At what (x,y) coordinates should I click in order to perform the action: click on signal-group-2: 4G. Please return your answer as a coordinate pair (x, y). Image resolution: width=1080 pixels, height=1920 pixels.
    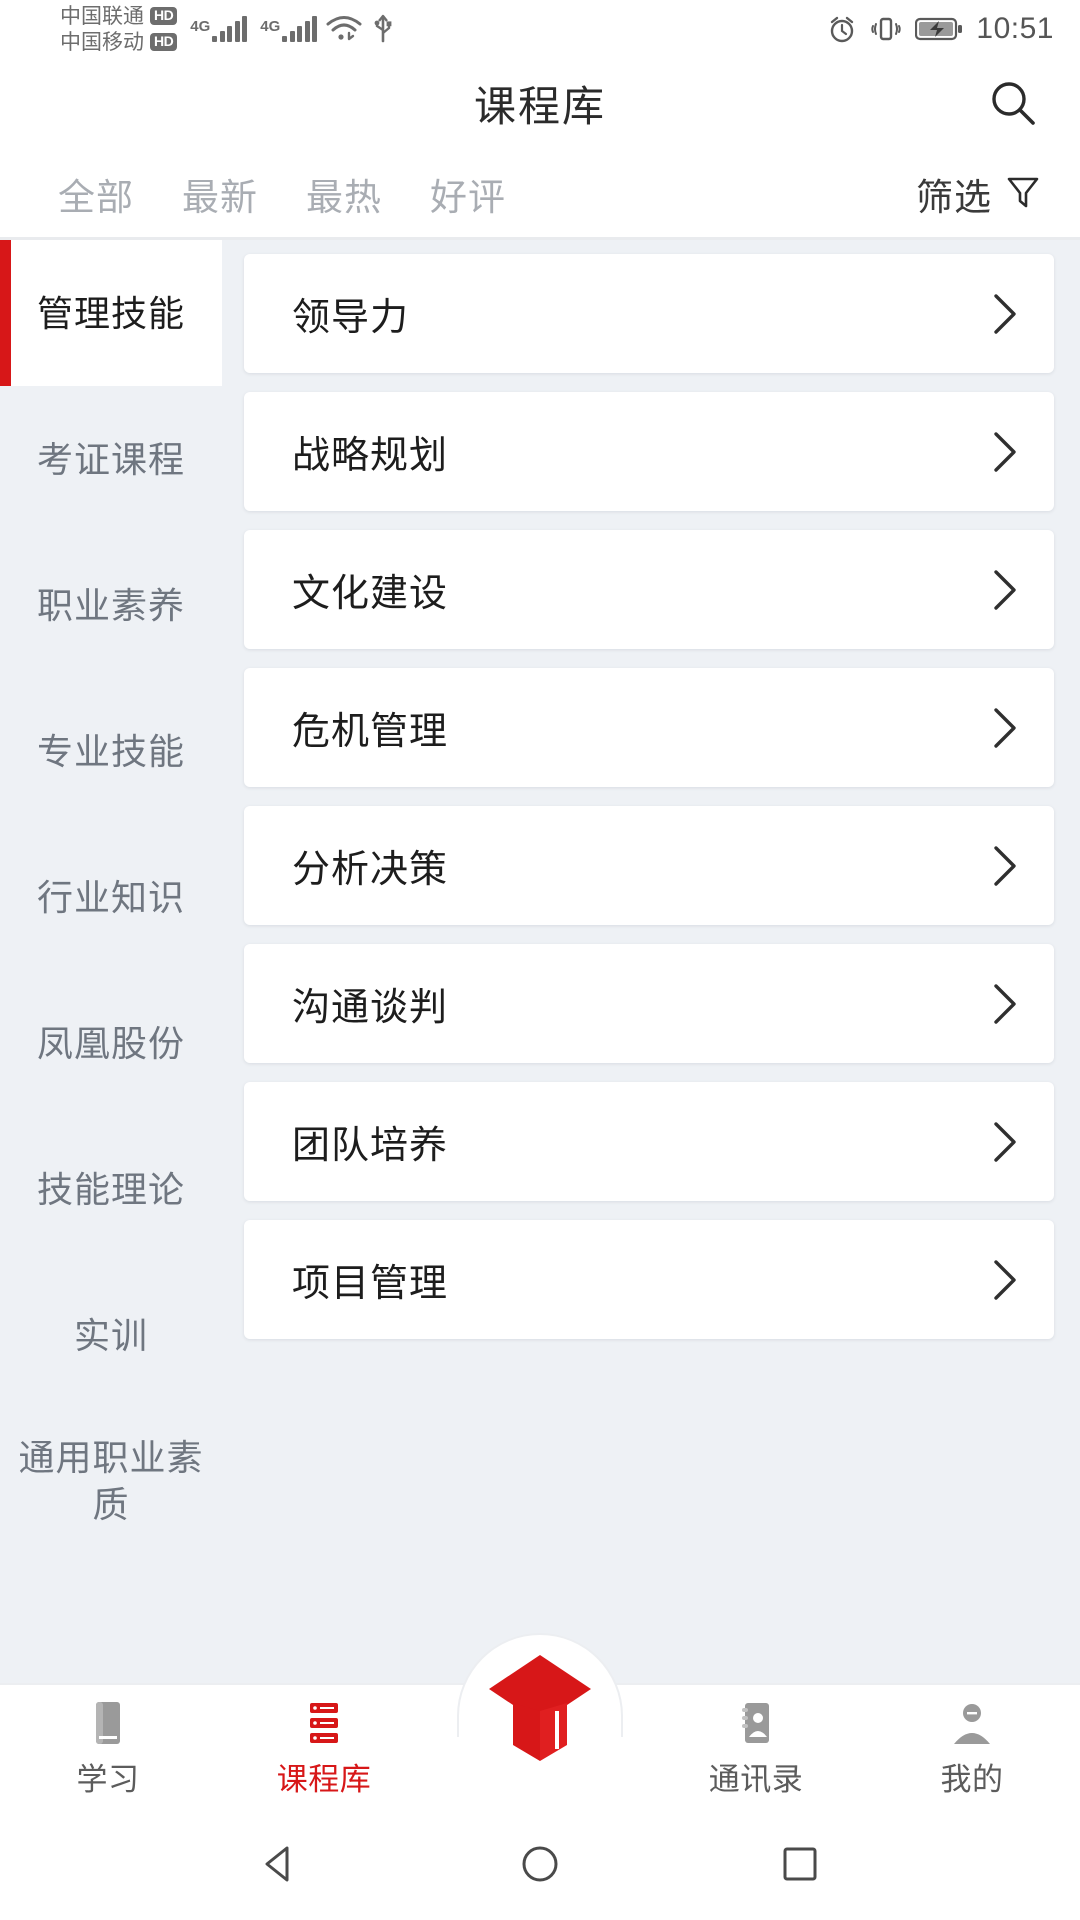
    Looking at the image, I should click on (289, 29).